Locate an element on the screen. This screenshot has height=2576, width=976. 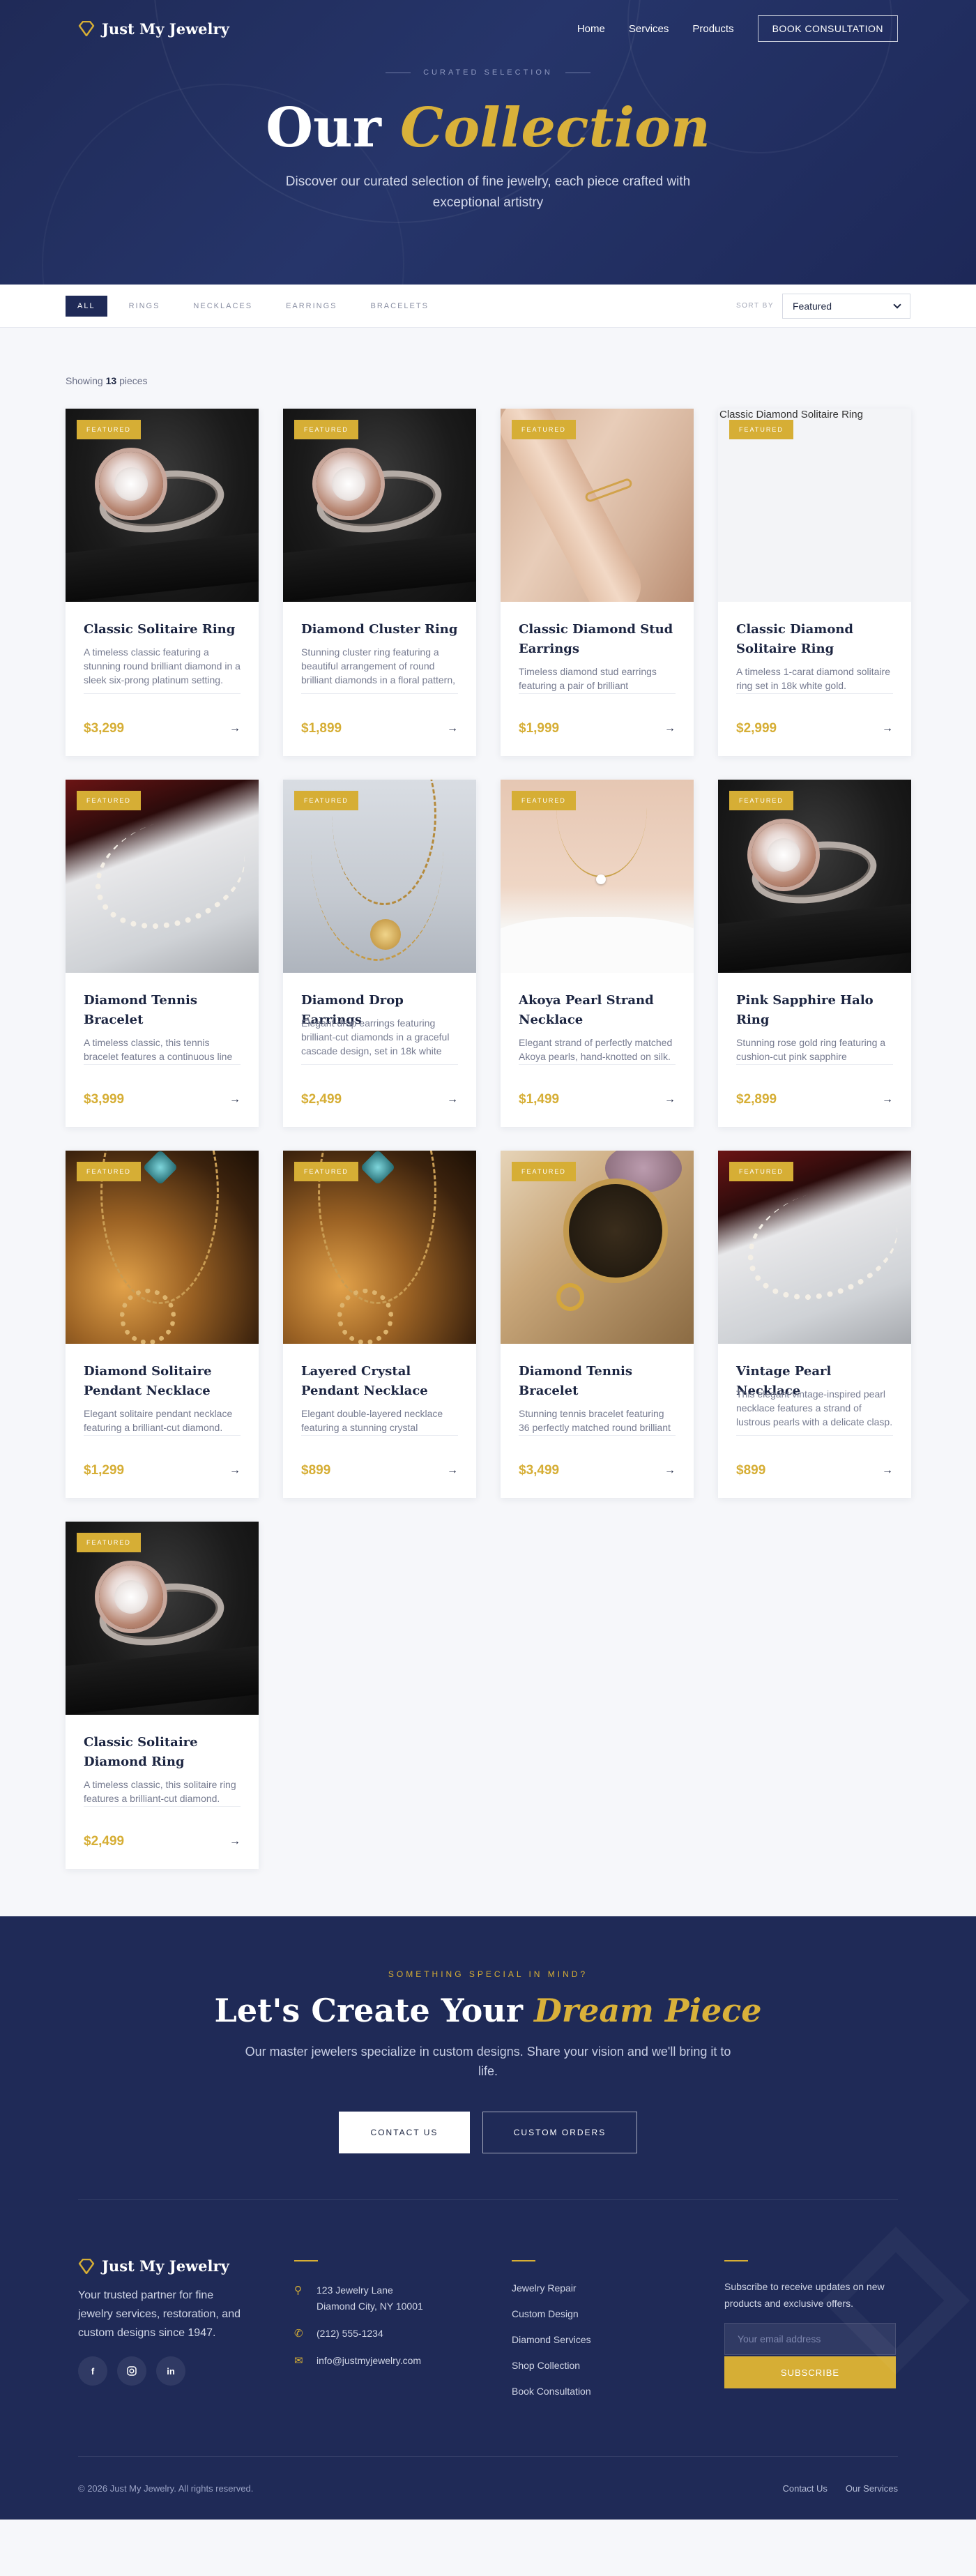
divider is located at coordinates (736, 2260).